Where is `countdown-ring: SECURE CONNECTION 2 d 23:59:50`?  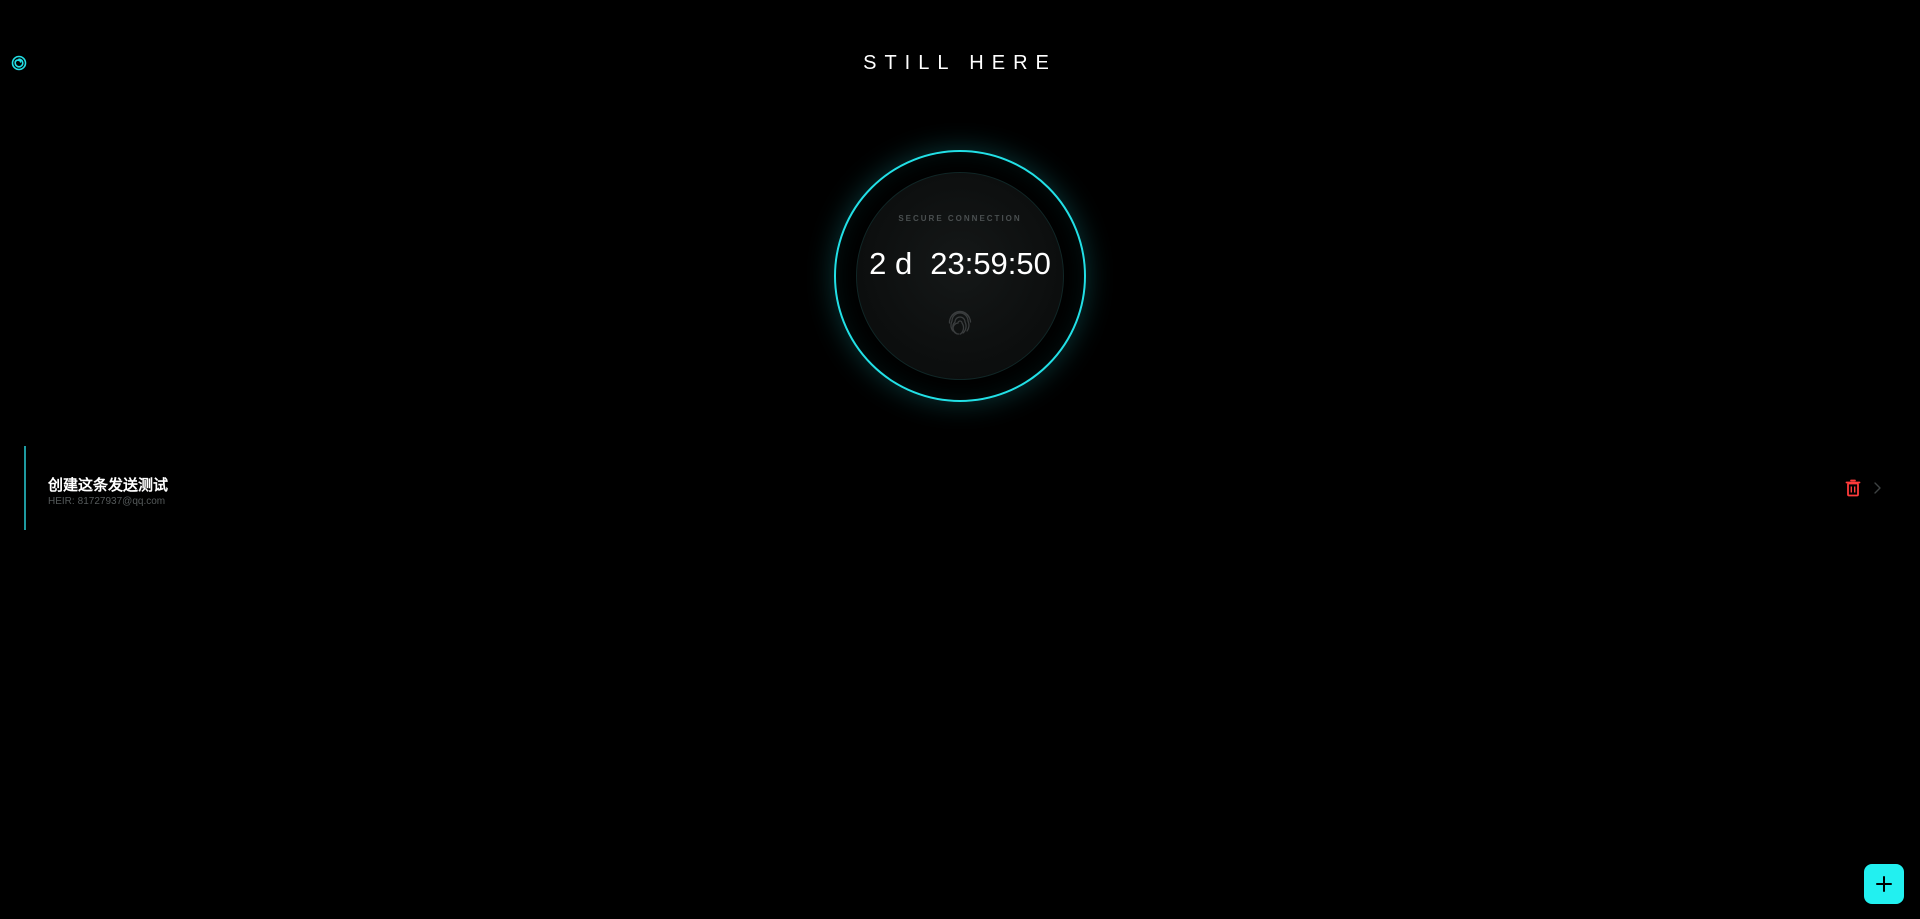 countdown-ring: SECURE CONNECTION 2 d 23:59:50 is located at coordinates (960, 276).